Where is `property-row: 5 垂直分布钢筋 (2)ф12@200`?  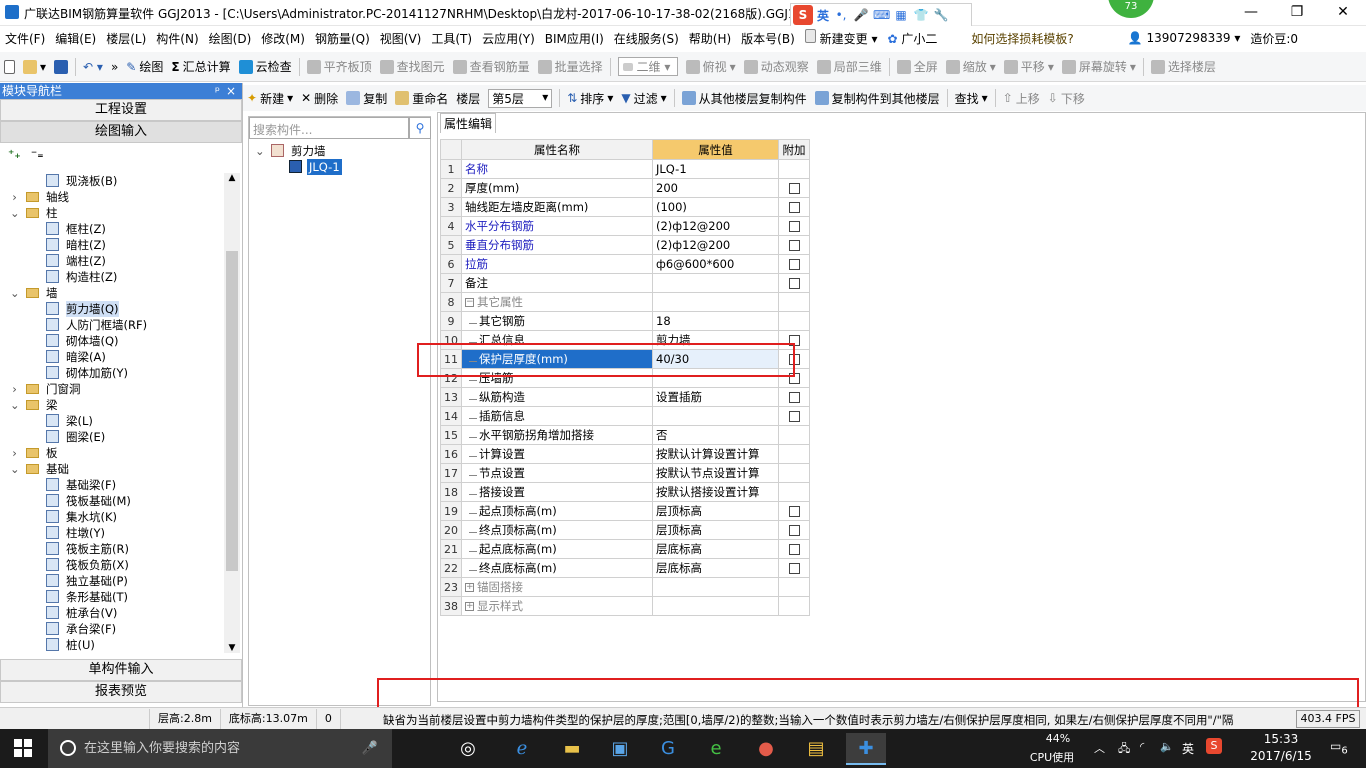
property-row: 5 垂直分布钢筋 (2)ф12@200 is located at coordinates (625, 245).